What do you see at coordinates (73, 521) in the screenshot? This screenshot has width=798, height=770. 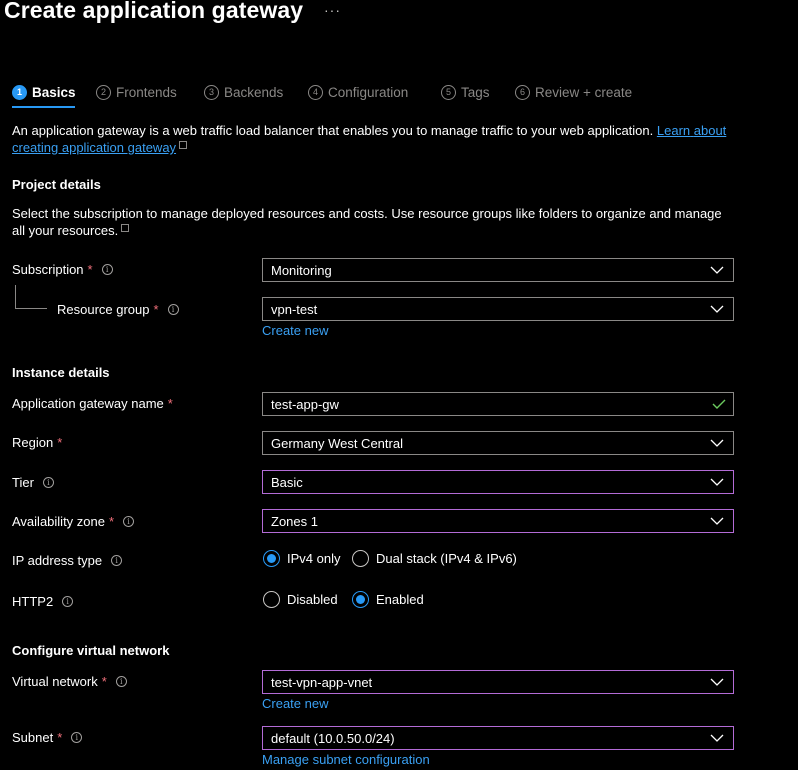 I see `availability-zone-label: Availability zone * i` at bounding box center [73, 521].